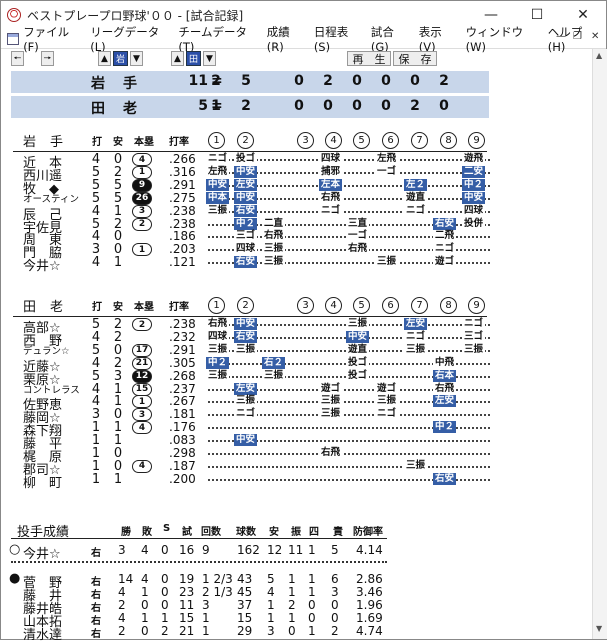 The height and width of the screenshot is (643, 607). I want to click on at-bat-result: 三直, so click(358, 223).